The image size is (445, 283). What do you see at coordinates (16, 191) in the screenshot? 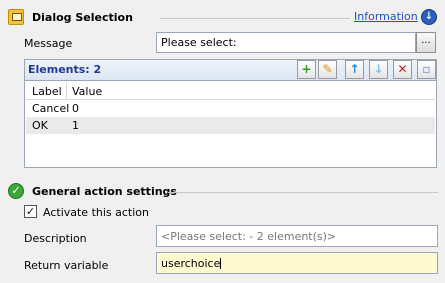
I see `check-circle-icon: ✓` at bounding box center [16, 191].